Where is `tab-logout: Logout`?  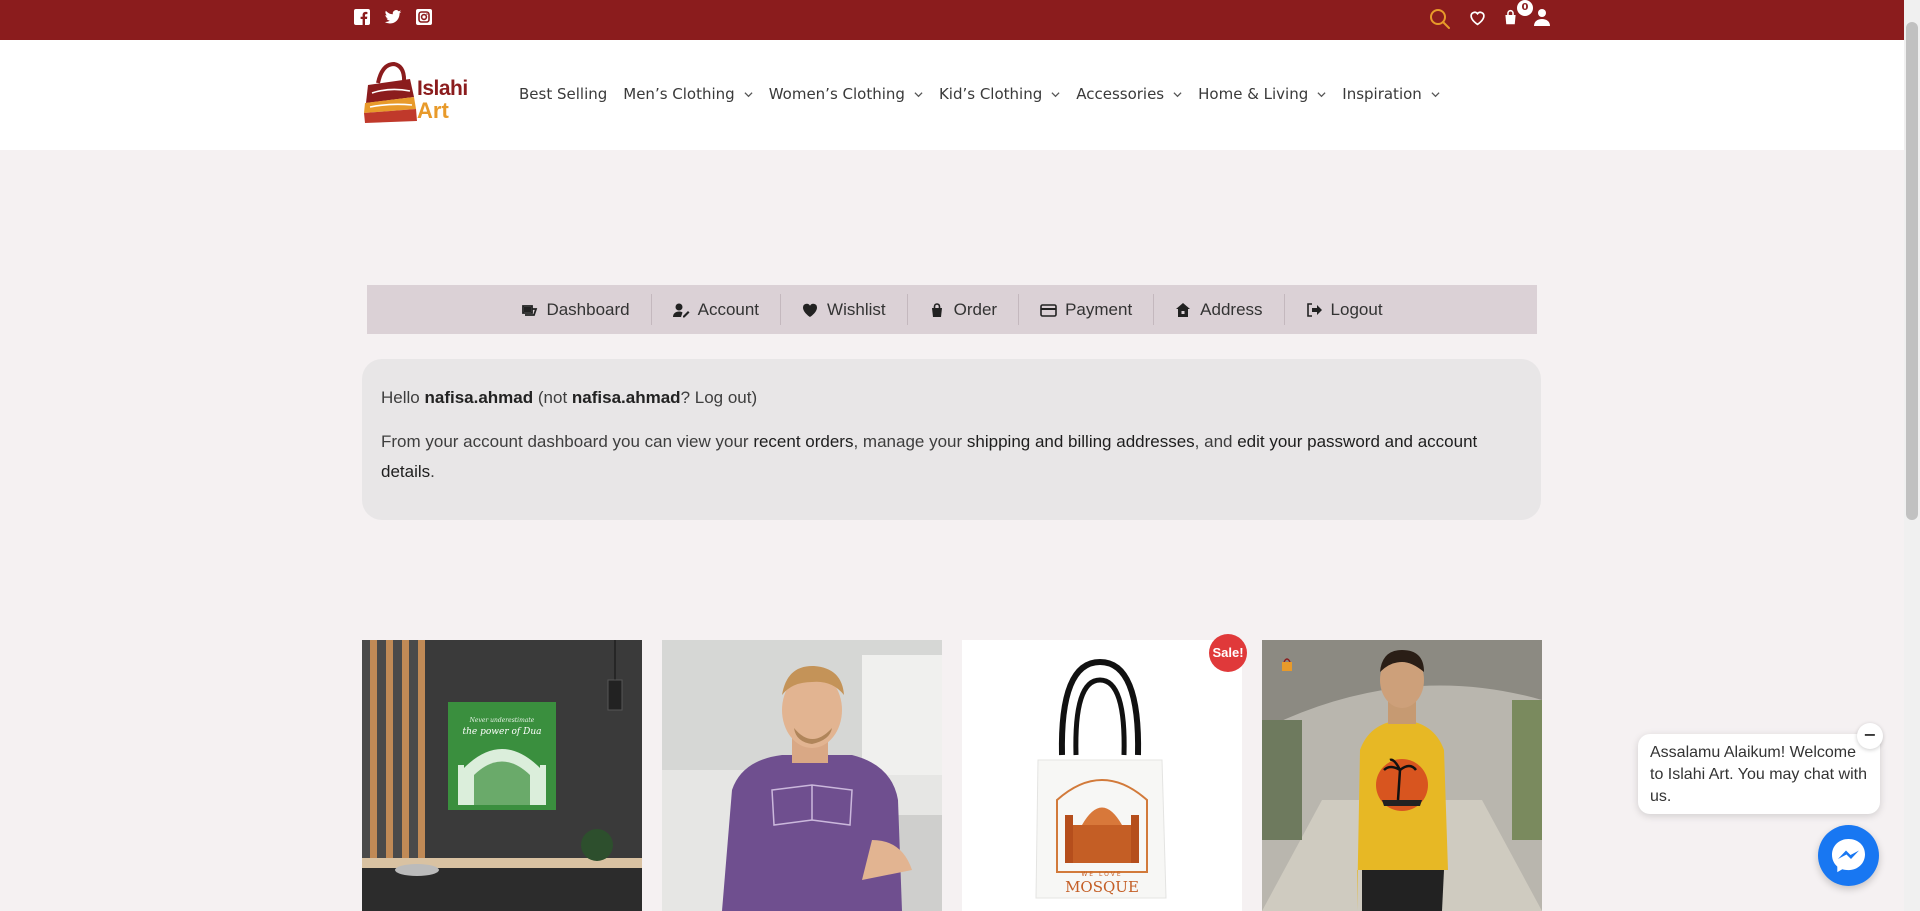
tab-logout: Logout is located at coordinates (1344, 309).